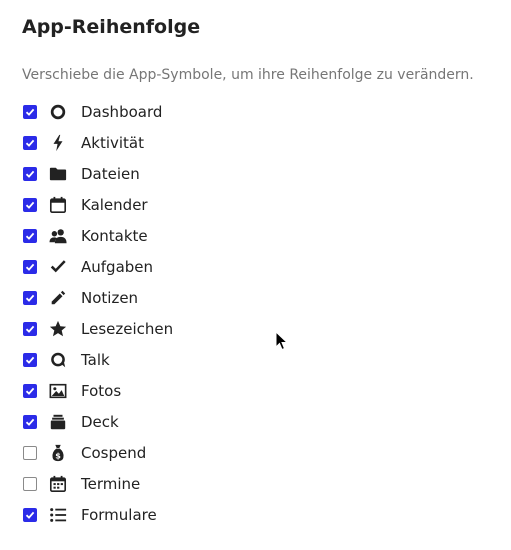  Describe the element at coordinates (252, 235) in the screenshot. I see `app-item-kontakte: Kontakte` at that location.